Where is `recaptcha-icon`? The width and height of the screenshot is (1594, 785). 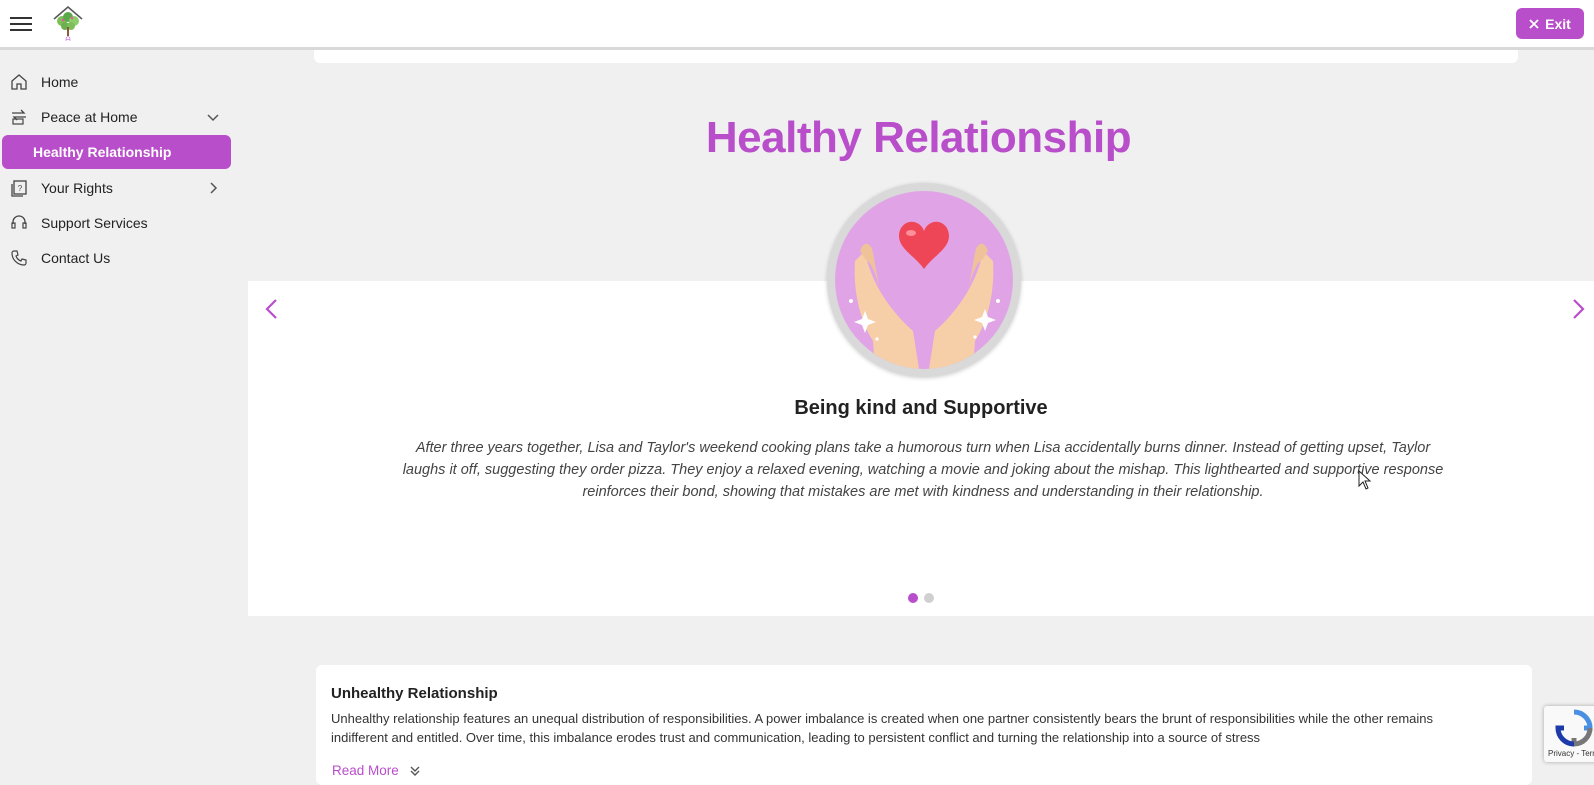
recaptcha-icon is located at coordinates (1574, 728).